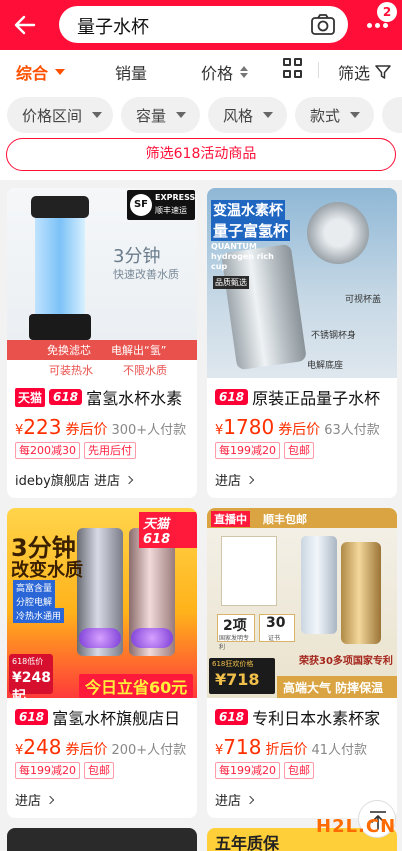 The height and width of the screenshot is (851, 402). Describe the element at coordinates (293, 68) in the screenshot. I see `grid-view-icon` at that location.